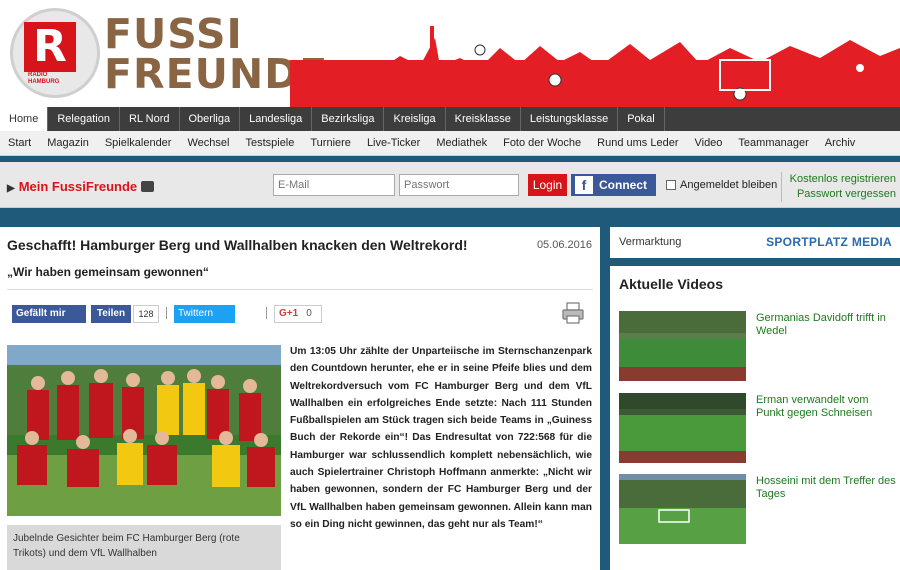 This screenshot has height=570, width=900. Describe the element at coordinates (671, 284) in the screenshot. I see `videos-title: Aktuelle Videos` at that location.